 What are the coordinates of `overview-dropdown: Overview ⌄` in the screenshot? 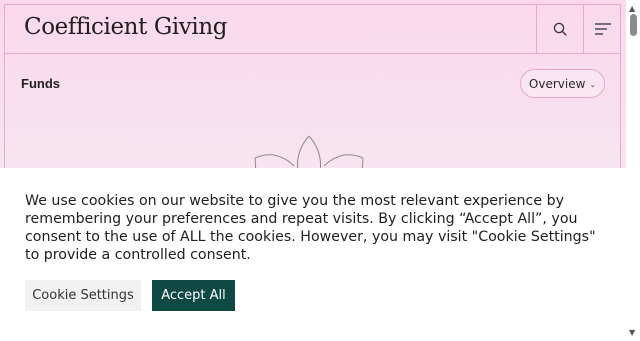 It's located at (562, 83).